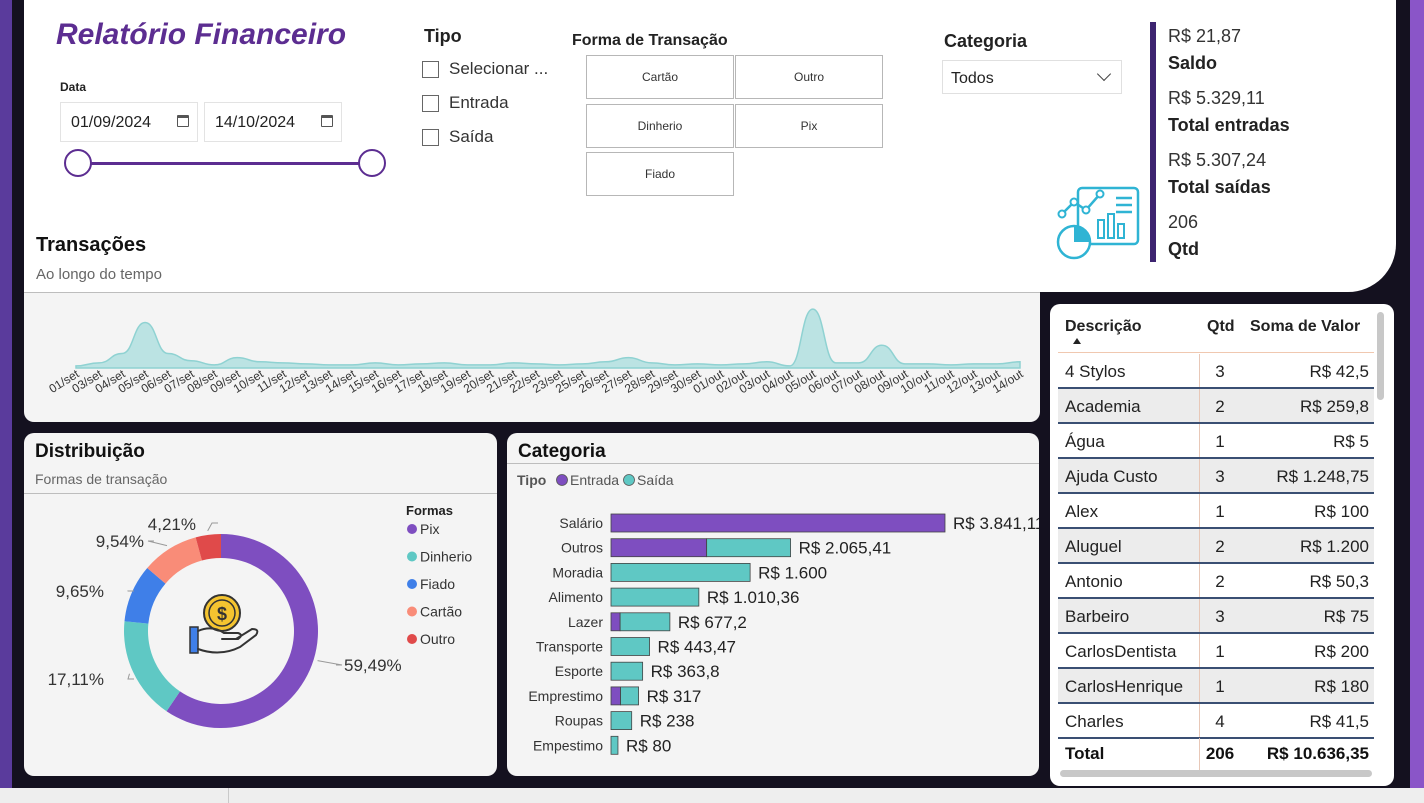 This screenshot has height=803, width=1424. Describe the element at coordinates (1220, 616) in the screenshot. I see `cell-qtd: 3` at that location.